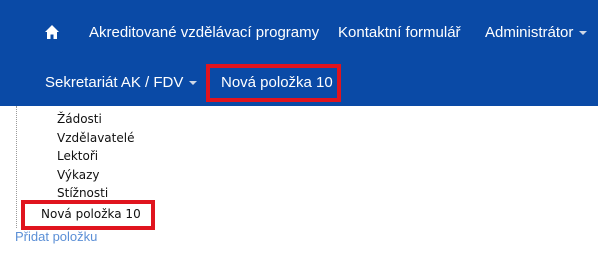  What do you see at coordinates (88, 215) in the screenshot?
I see `highlight-box-menu` at bounding box center [88, 215].